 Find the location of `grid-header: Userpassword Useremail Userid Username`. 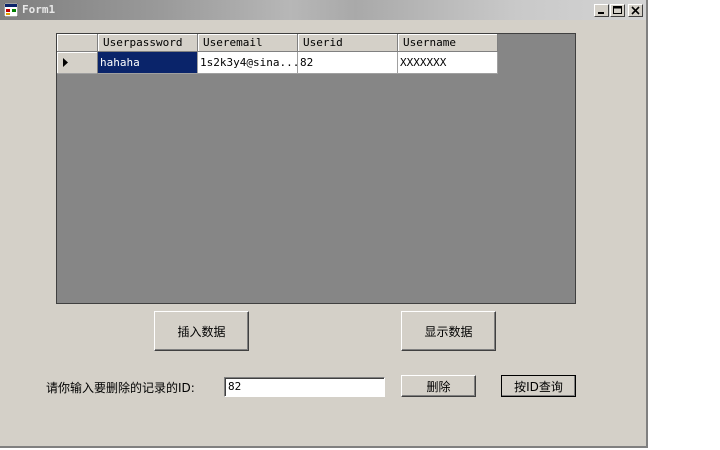

grid-header: Userpassword Useremail Userid Username is located at coordinates (277, 43).